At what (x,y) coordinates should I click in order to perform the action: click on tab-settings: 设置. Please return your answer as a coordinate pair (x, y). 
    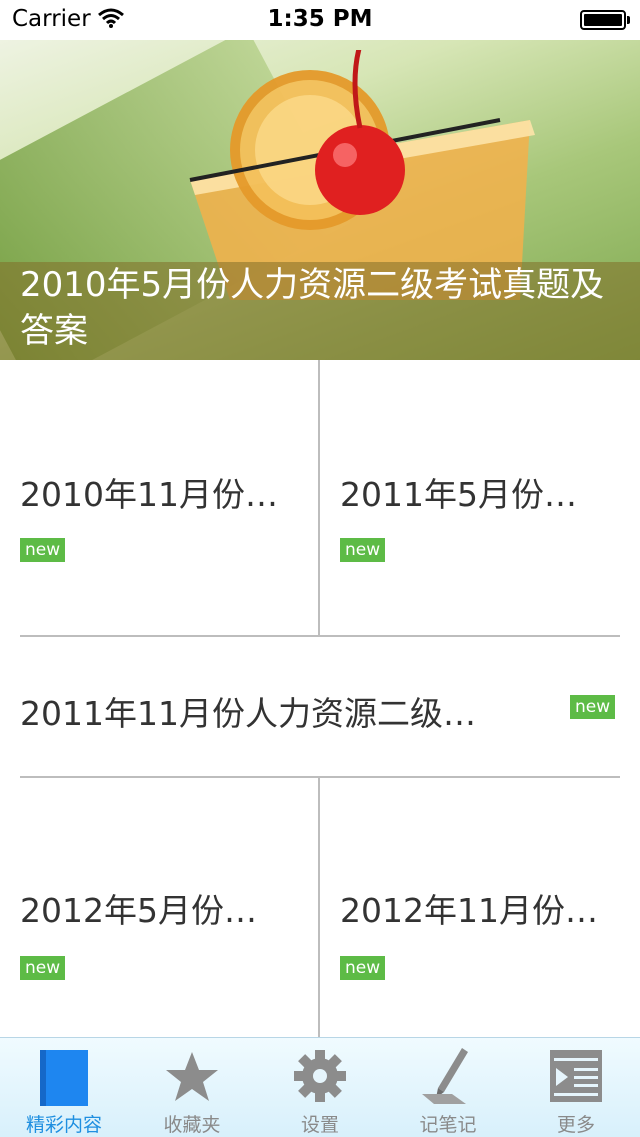
    Looking at the image, I should click on (320, 1087).